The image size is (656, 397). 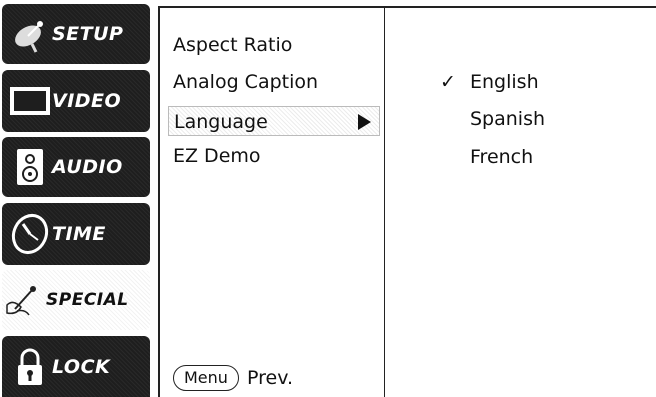 What do you see at coordinates (30, 367) in the screenshot?
I see `padlock-icon` at bounding box center [30, 367].